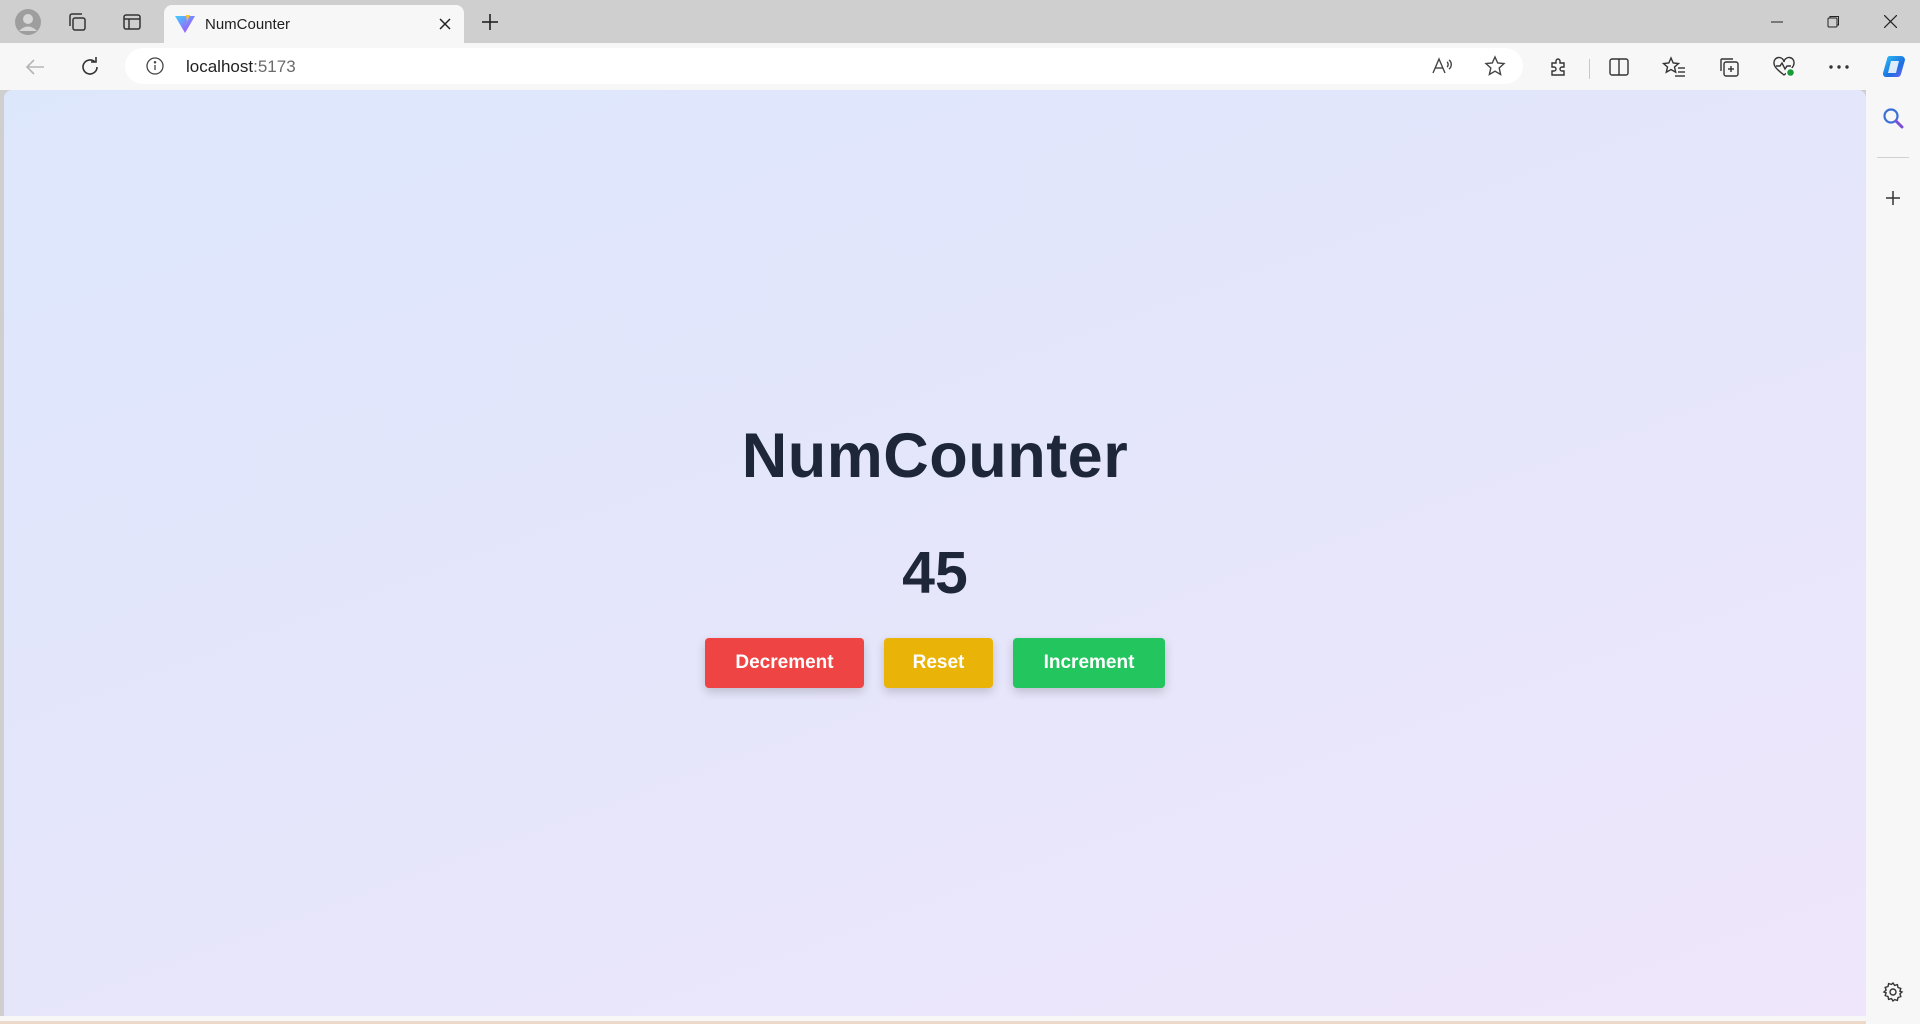 The height and width of the screenshot is (1024, 1920). I want to click on restore-icon, so click(1833, 21).